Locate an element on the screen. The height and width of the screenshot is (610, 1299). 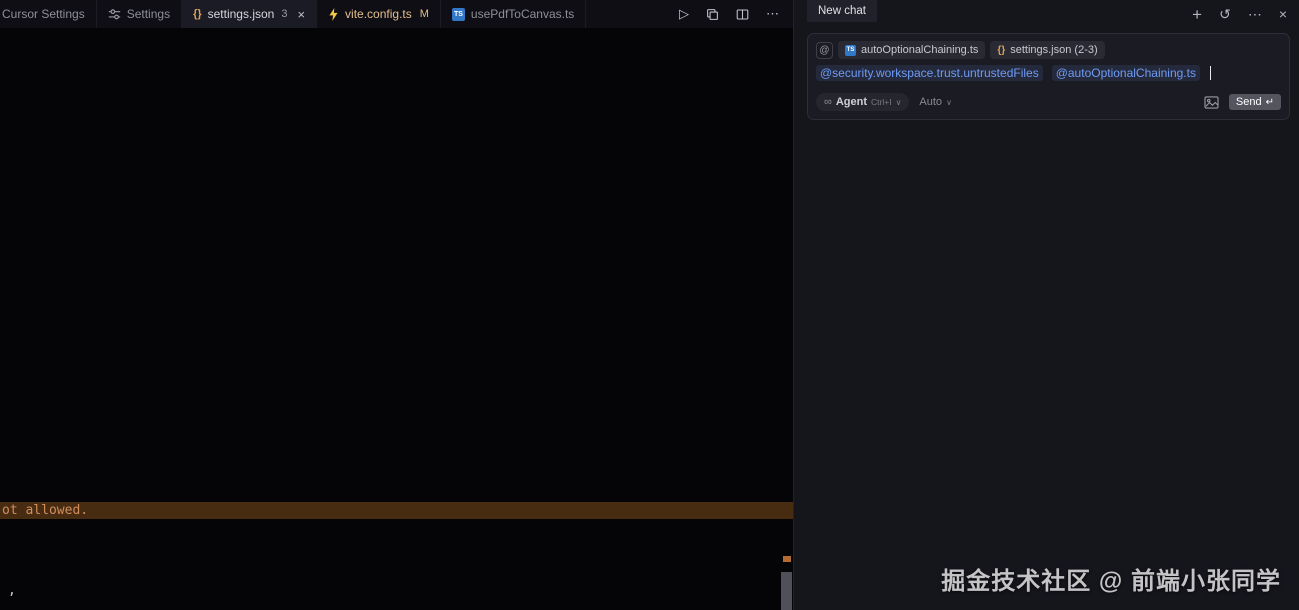
vite-bolt-icon is located at coordinates (333, 14).